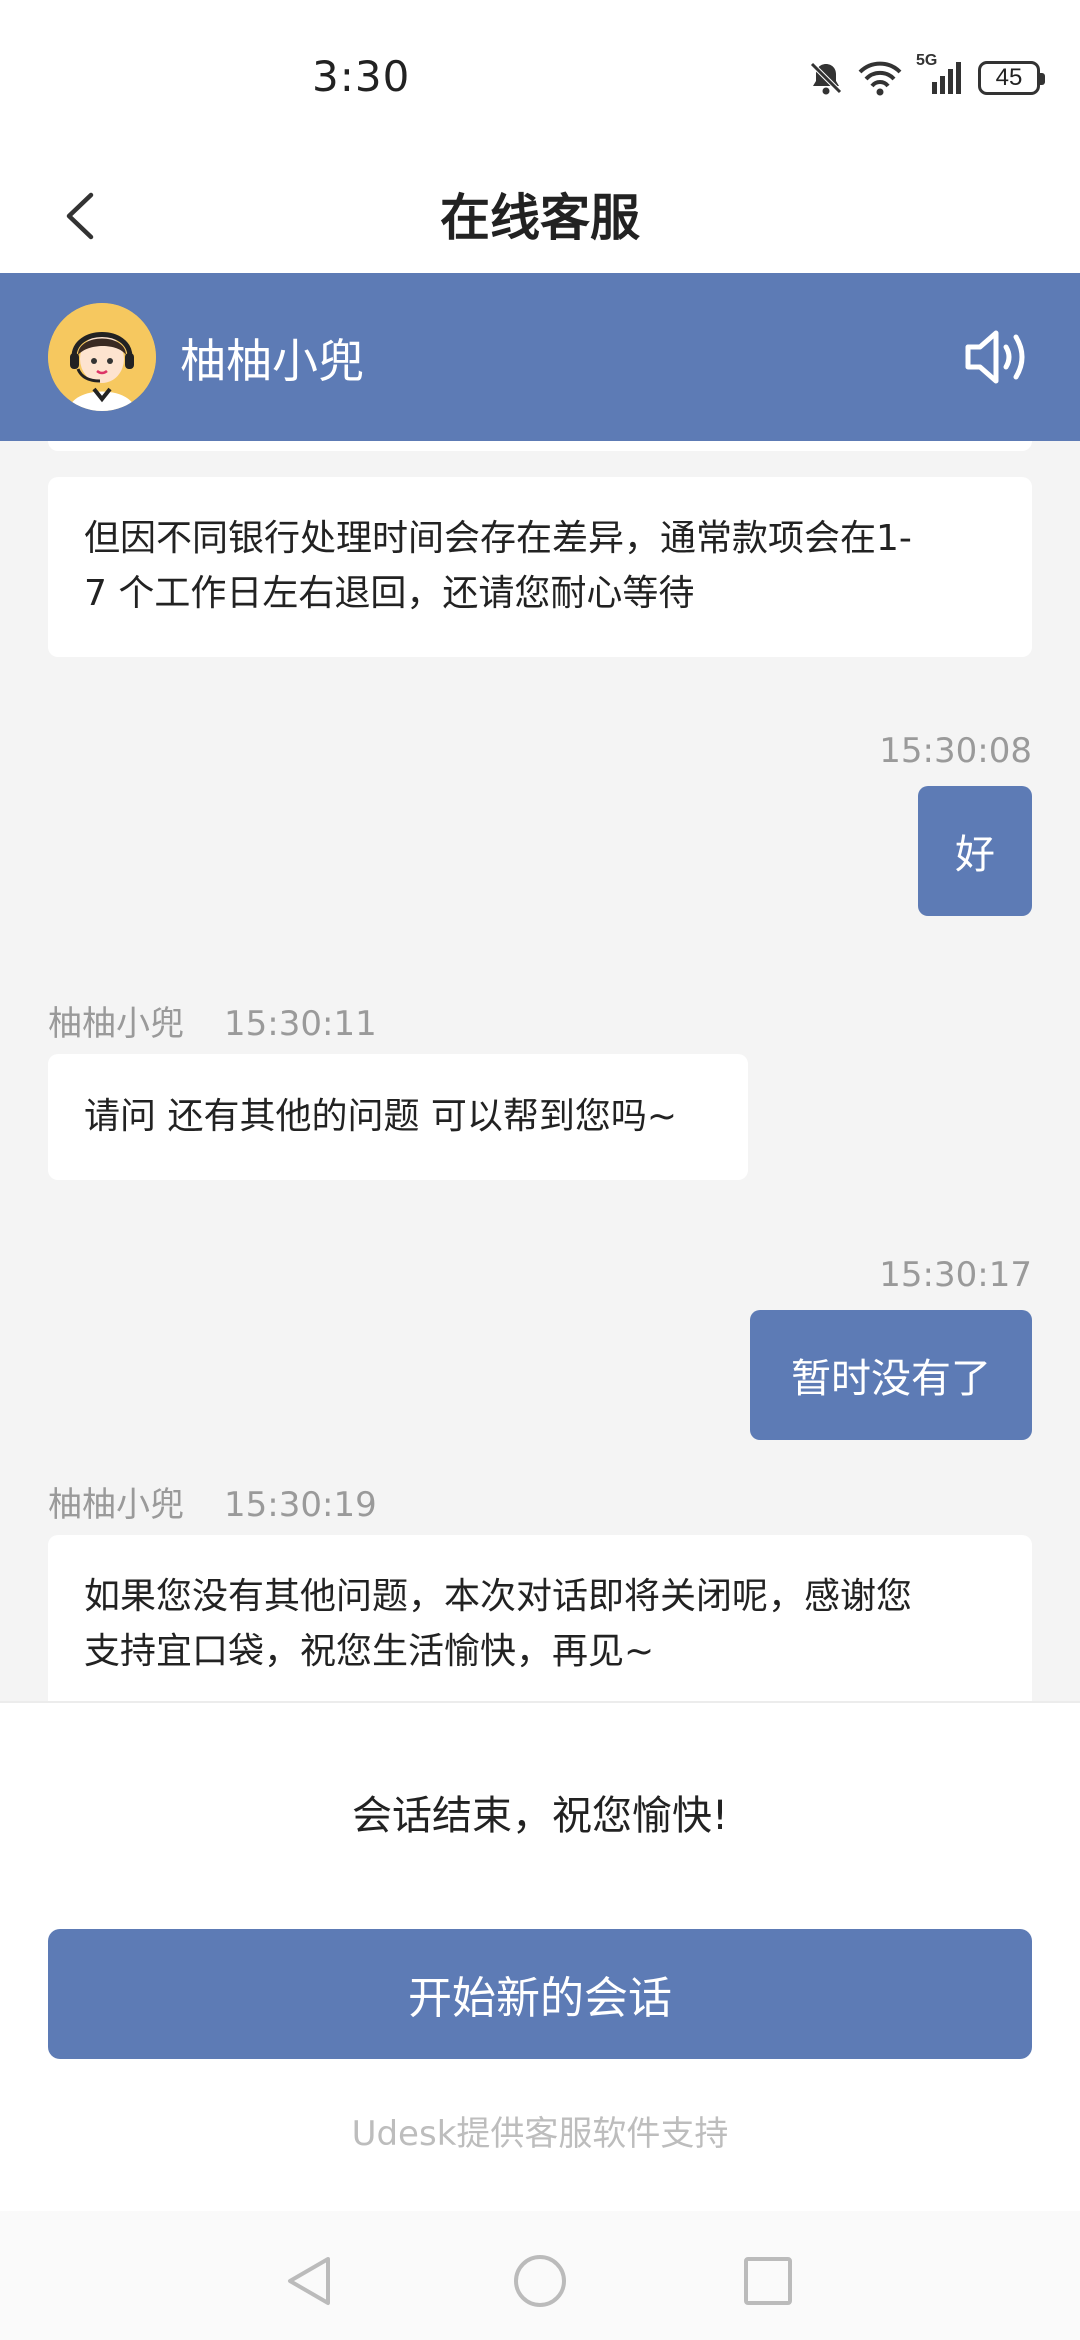  I want to click on message-timestamp: 15:30:19, so click(300, 1505).